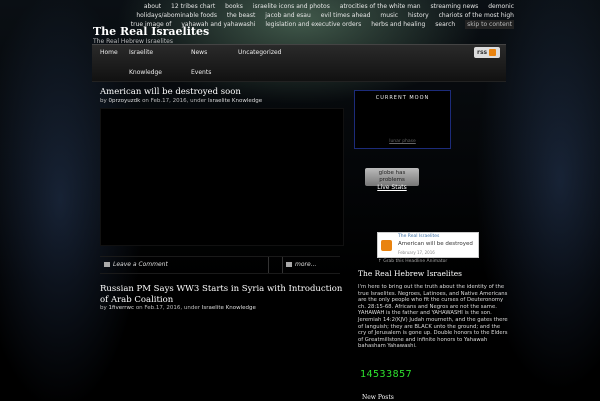  What do you see at coordinates (410, 273) in the screenshot?
I see `widget-title: The Real Hebrew Israelites` at bounding box center [410, 273].